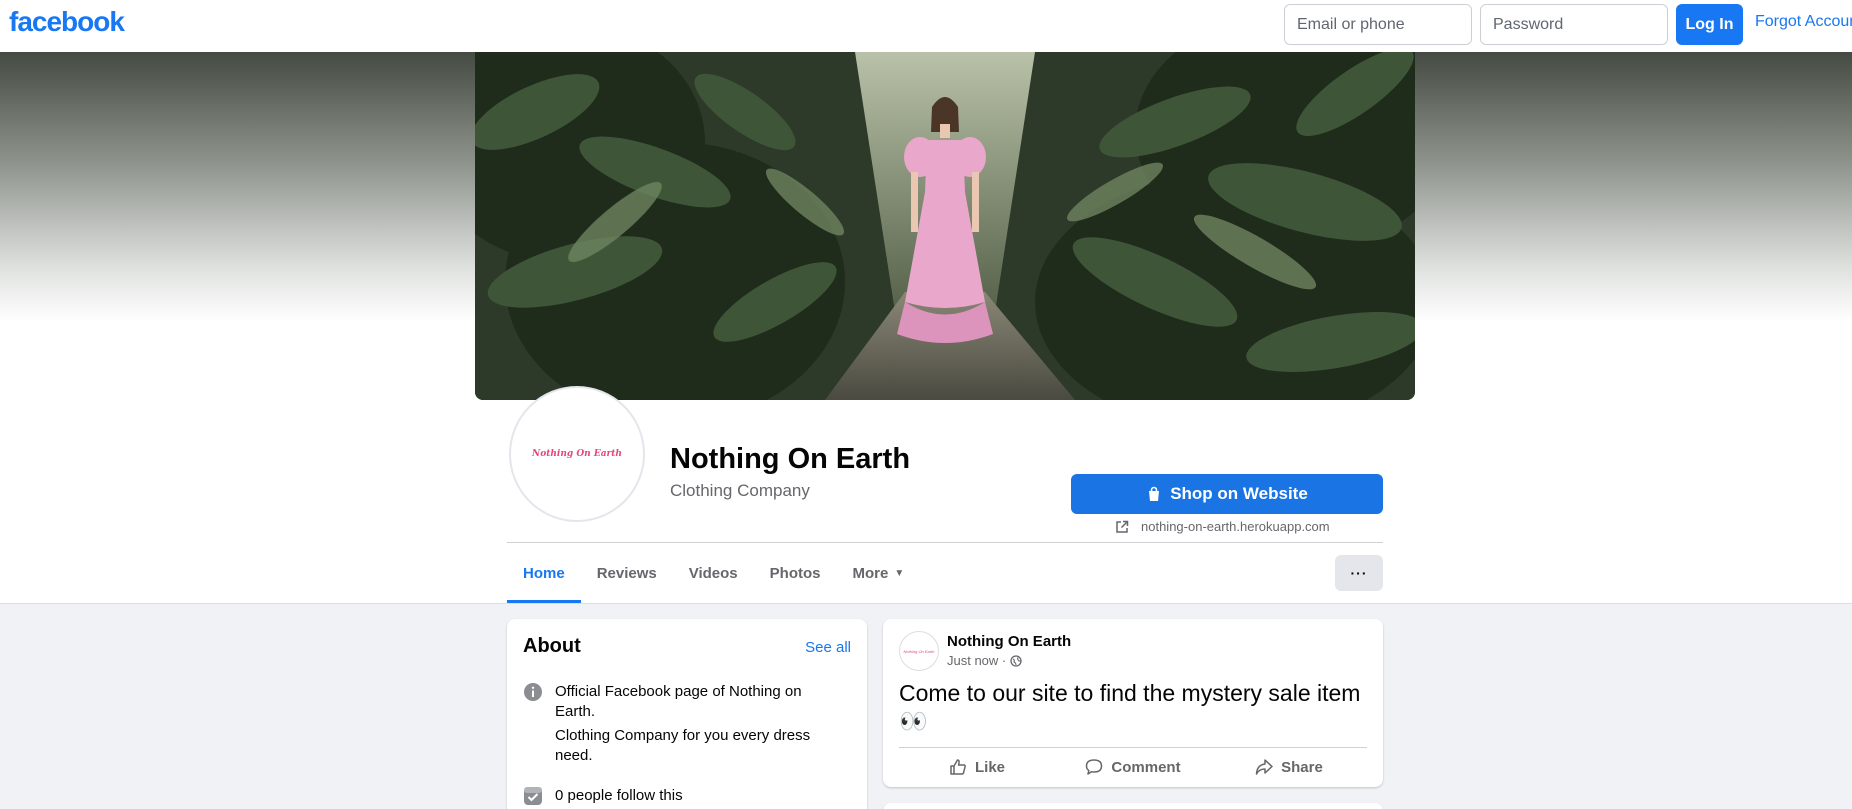  What do you see at coordinates (619, 795) in the screenshot?
I see `followers-count: 0 people follow this` at bounding box center [619, 795].